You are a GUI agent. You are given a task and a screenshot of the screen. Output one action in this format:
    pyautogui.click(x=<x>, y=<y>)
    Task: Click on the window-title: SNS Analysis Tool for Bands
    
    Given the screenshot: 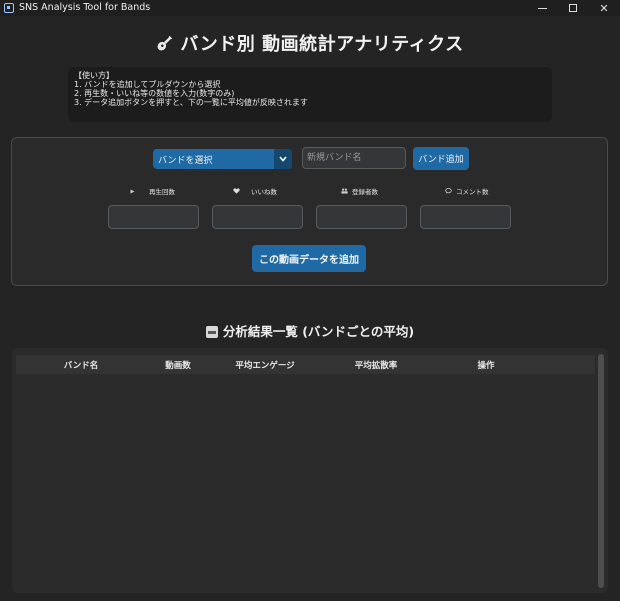 What is the action you would take?
    pyautogui.click(x=85, y=7)
    